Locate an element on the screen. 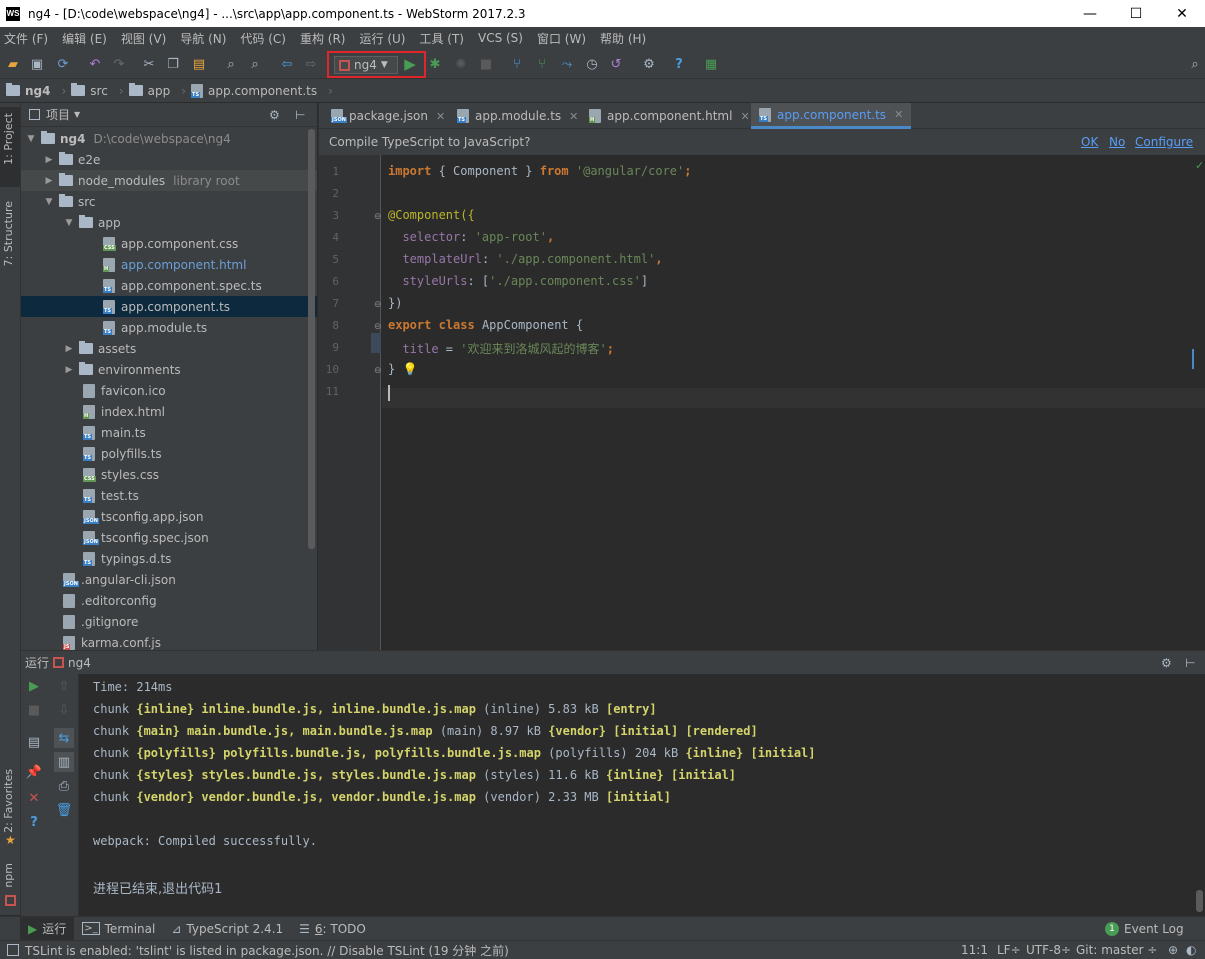  replace-icon: ⌕ is located at coordinates (255, 64).